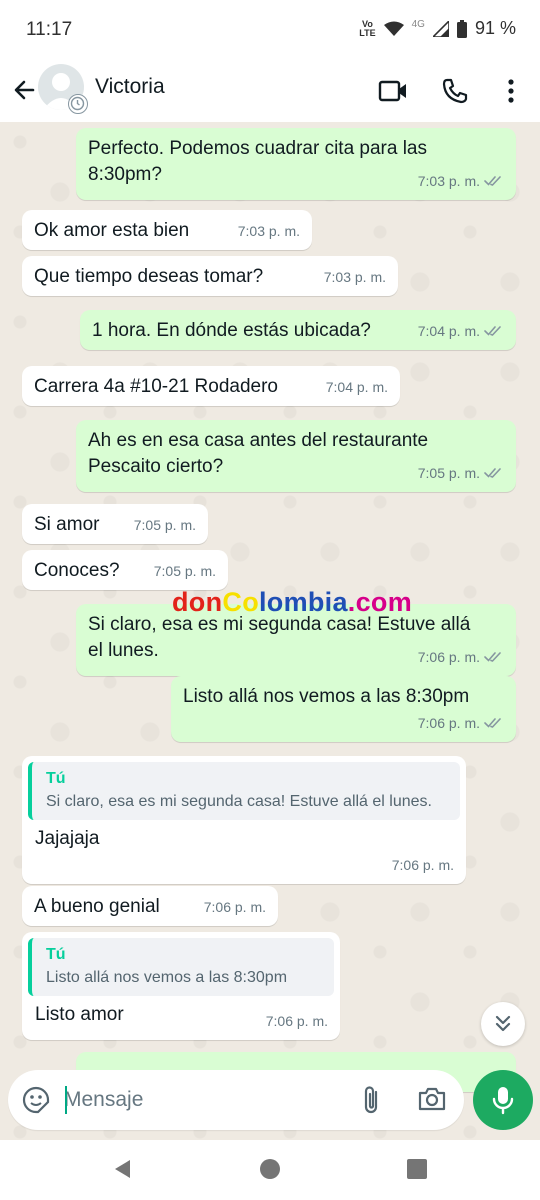  I want to click on nav-home-icon, so click(270, 1169).